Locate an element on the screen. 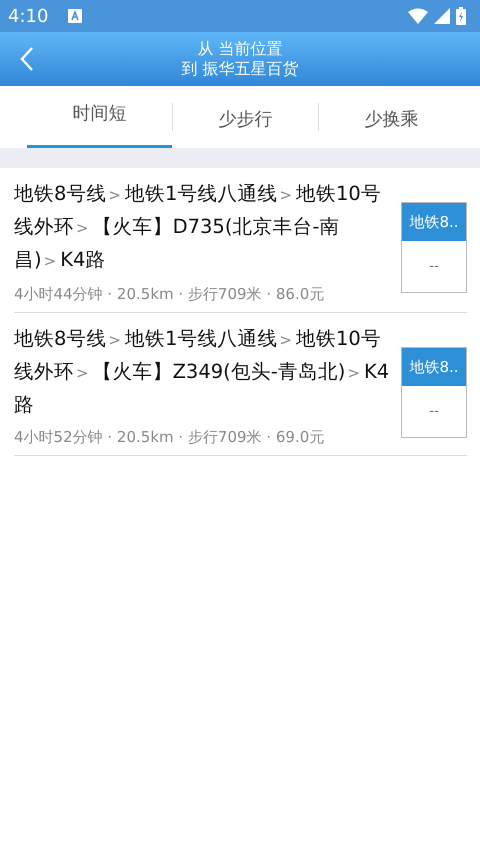 This screenshot has height=853, width=480. notification-icon is located at coordinates (75, 16).